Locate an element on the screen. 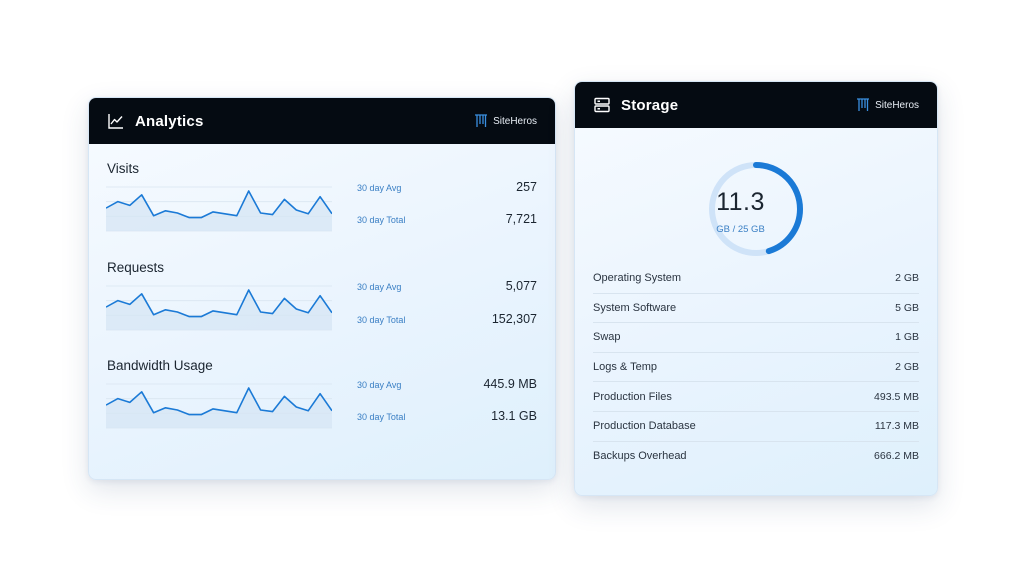 This screenshot has width=1024, height=576. list-item: Operating System 2 GB is located at coordinates (756, 279).